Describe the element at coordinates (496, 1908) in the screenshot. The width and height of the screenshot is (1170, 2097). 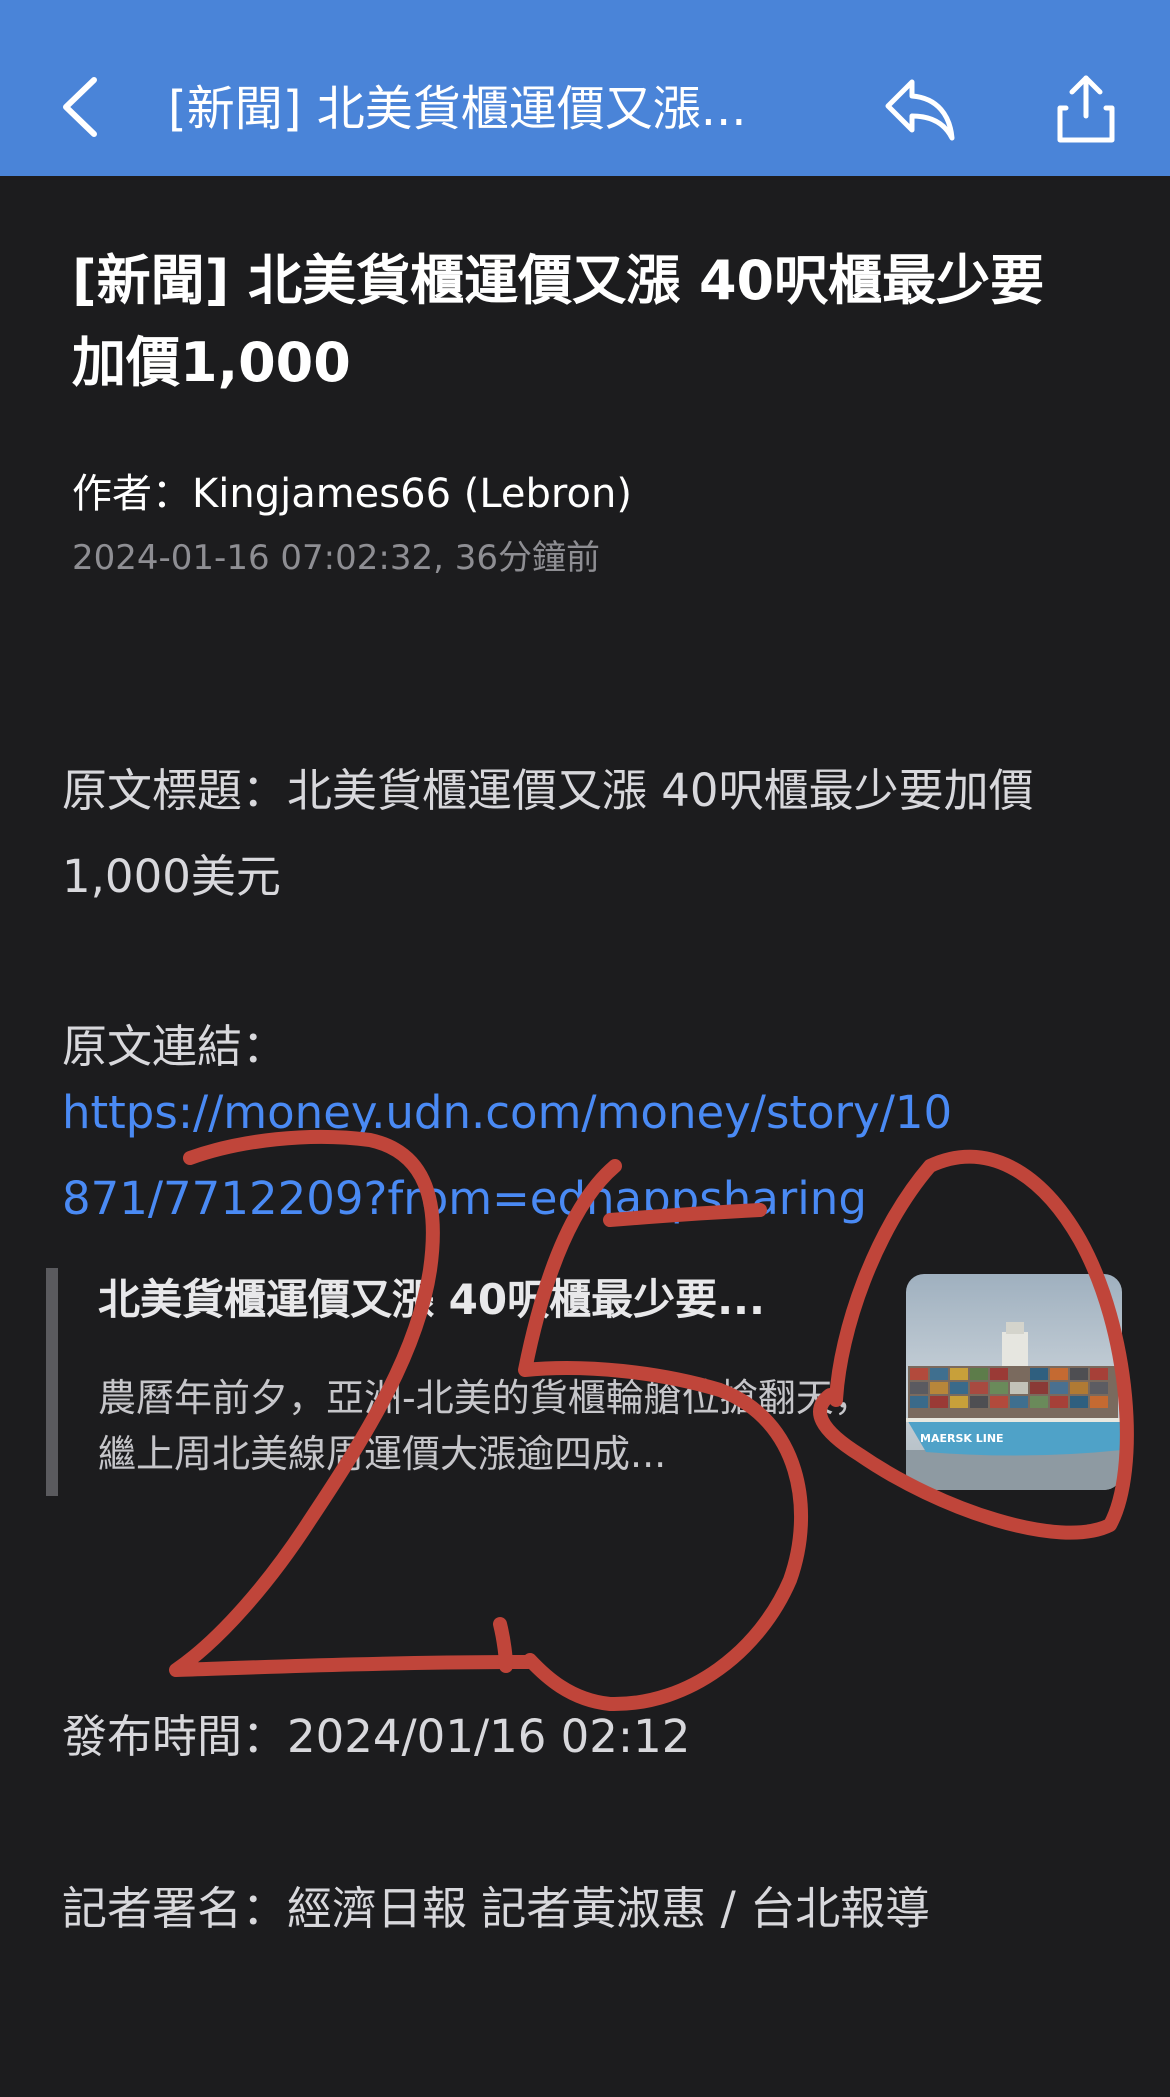
I see `reporter-byline: 記者署名：經濟日報 記者黃淑惠 / 台北報導` at that location.